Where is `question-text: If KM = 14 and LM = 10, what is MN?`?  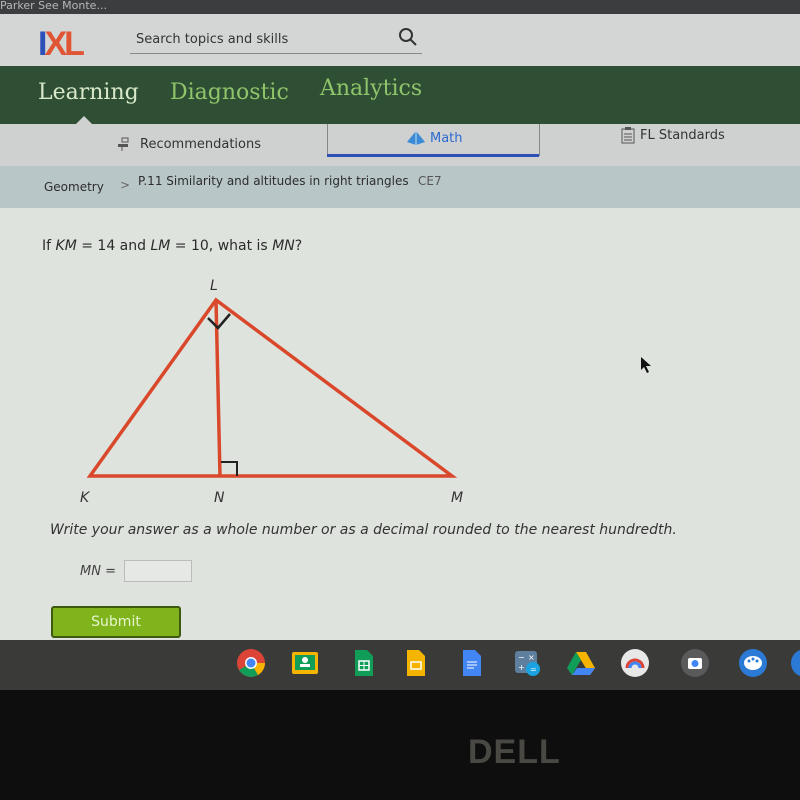 question-text: If KM = 14 and LM = 10, what is MN? is located at coordinates (172, 246).